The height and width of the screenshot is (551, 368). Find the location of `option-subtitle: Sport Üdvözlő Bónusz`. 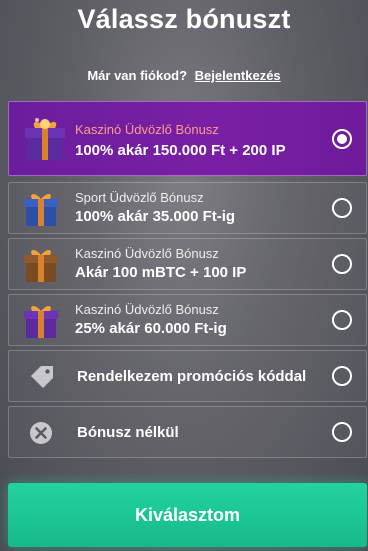

option-subtitle: Sport Üdvözlő Bónusz is located at coordinates (139, 197).